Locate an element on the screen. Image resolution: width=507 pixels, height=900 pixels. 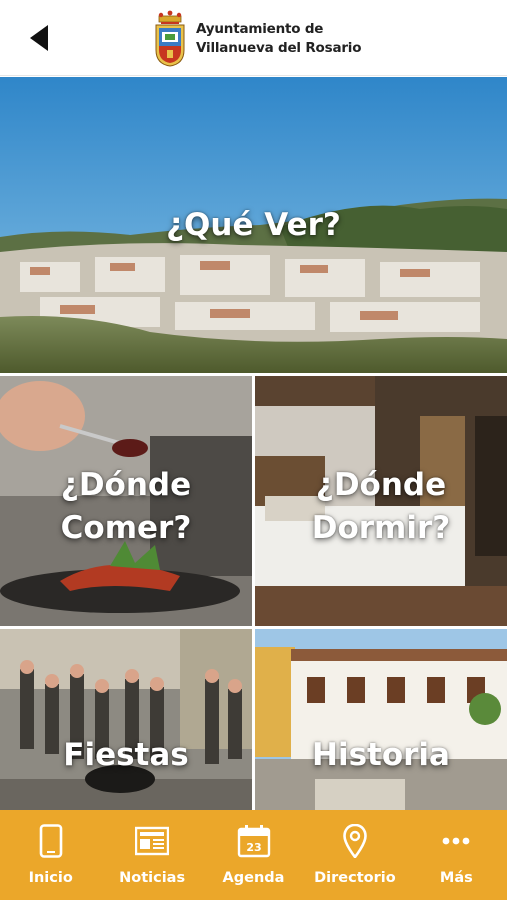
tile-historia: Historia is located at coordinates (381, 719).